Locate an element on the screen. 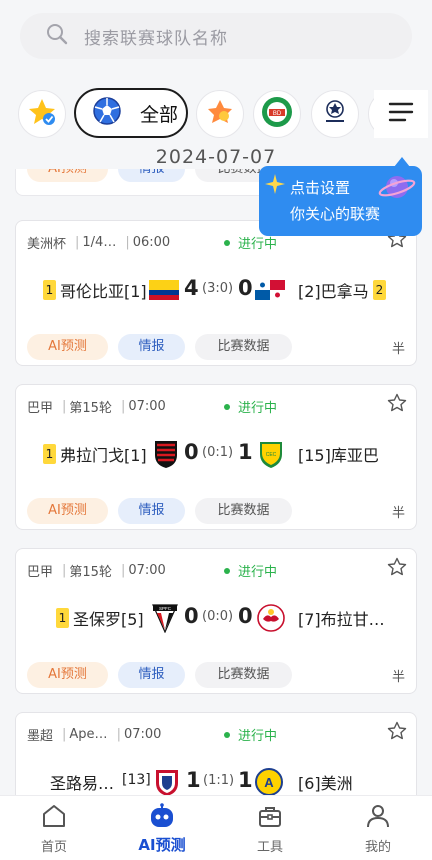  svg-text: BD is located at coordinates (277, 114).